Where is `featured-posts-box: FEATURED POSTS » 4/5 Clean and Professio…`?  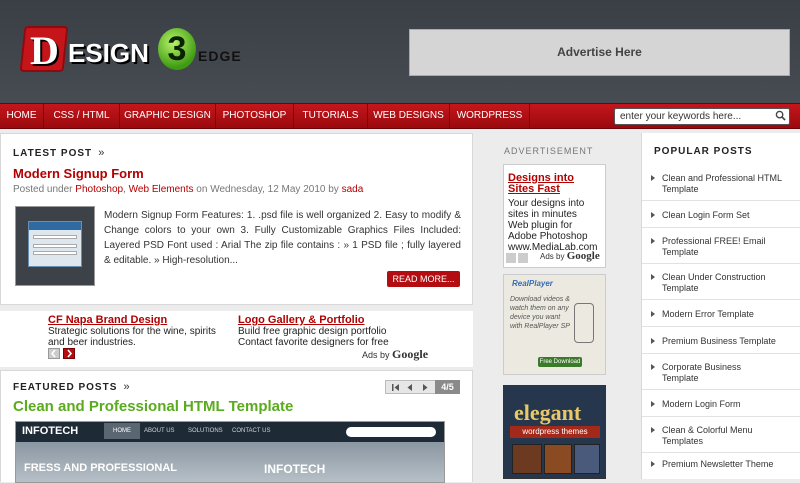
featured-posts-box: FEATURED POSTS » 4/5 Clean and Professio… is located at coordinates (236, 426).